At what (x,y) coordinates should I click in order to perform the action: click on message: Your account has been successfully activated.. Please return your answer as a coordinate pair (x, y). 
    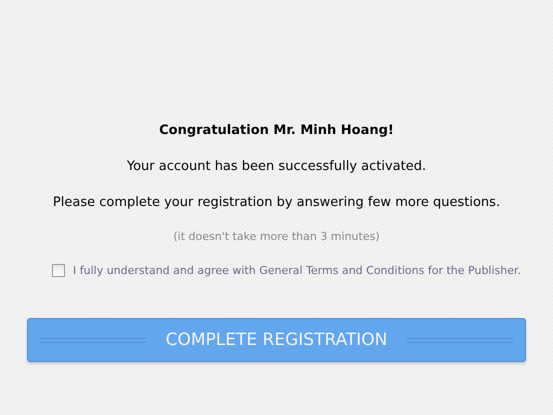
    Looking at the image, I should click on (276, 166).